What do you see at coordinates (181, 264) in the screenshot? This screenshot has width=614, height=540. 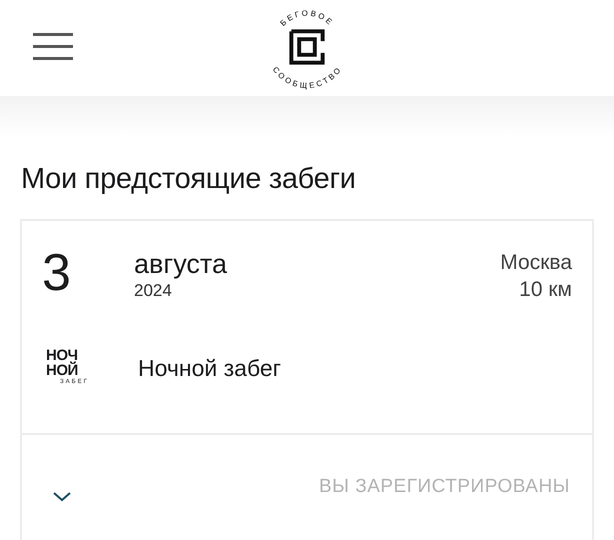 I see `event-month: августа` at bounding box center [181, 264].